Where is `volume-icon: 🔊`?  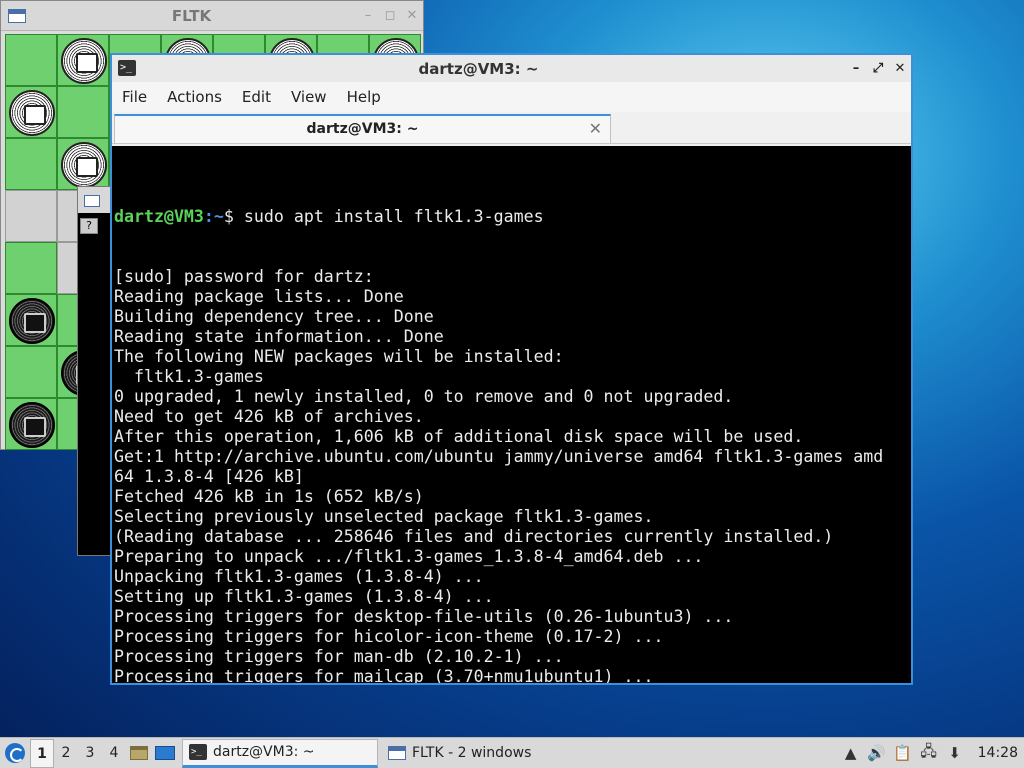
volume-icon: 🔊 is located at coordinates (877, 753).